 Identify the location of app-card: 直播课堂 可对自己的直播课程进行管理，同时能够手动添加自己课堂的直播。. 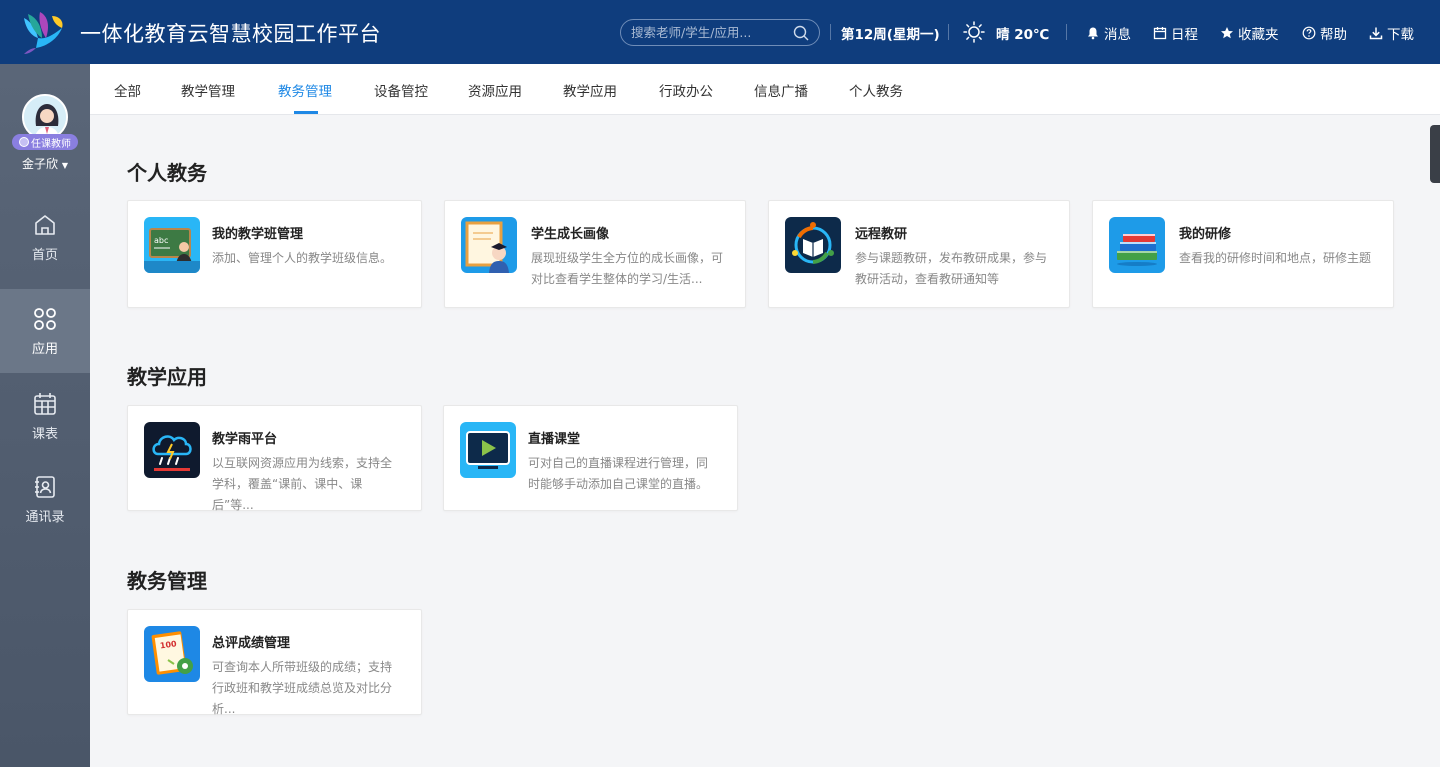
(590, 458).